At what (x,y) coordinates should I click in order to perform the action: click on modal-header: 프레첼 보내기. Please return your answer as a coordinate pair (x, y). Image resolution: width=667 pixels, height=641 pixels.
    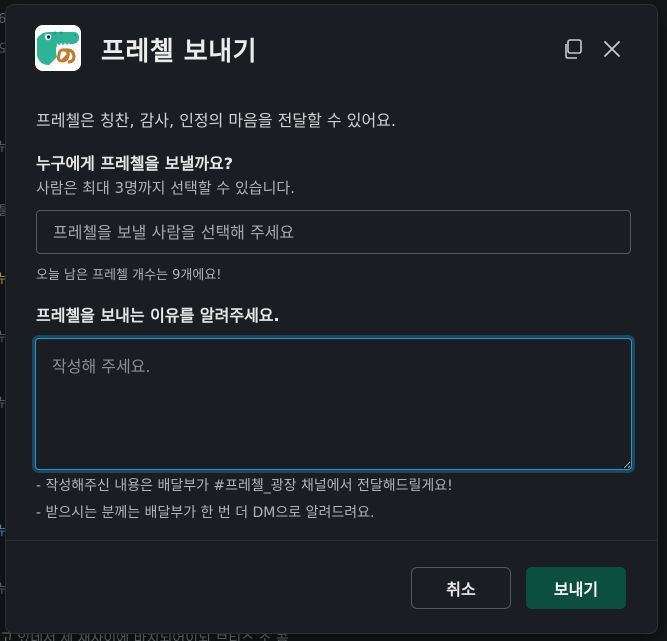
    Looking at the image, I should click on (331, 50).